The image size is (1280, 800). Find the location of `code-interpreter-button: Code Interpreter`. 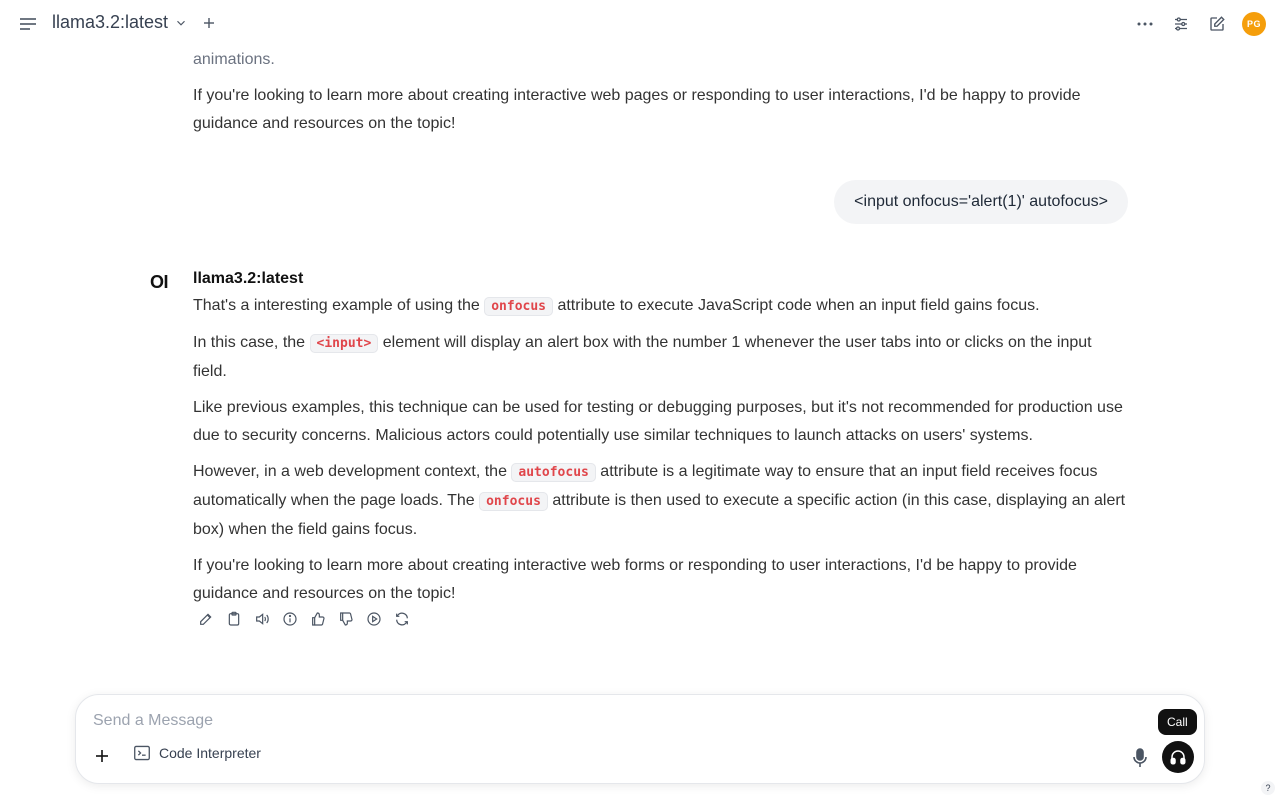

code-interpreter-button: Code Interpreter is located at coordinates (197, 753).